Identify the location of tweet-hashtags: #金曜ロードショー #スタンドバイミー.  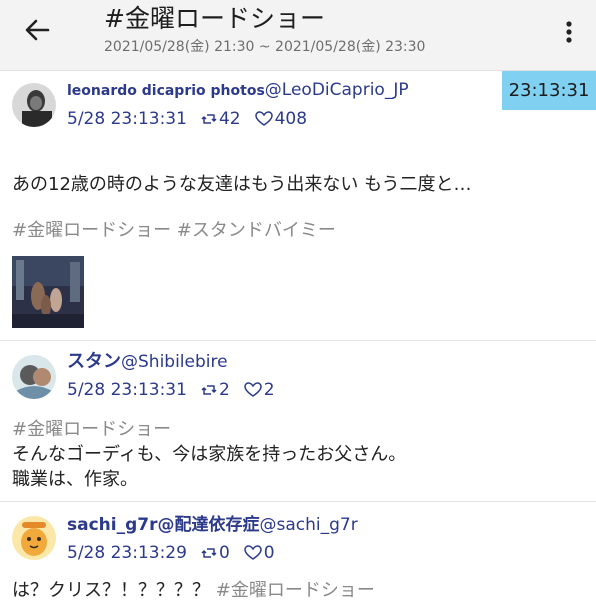
(174, 230).